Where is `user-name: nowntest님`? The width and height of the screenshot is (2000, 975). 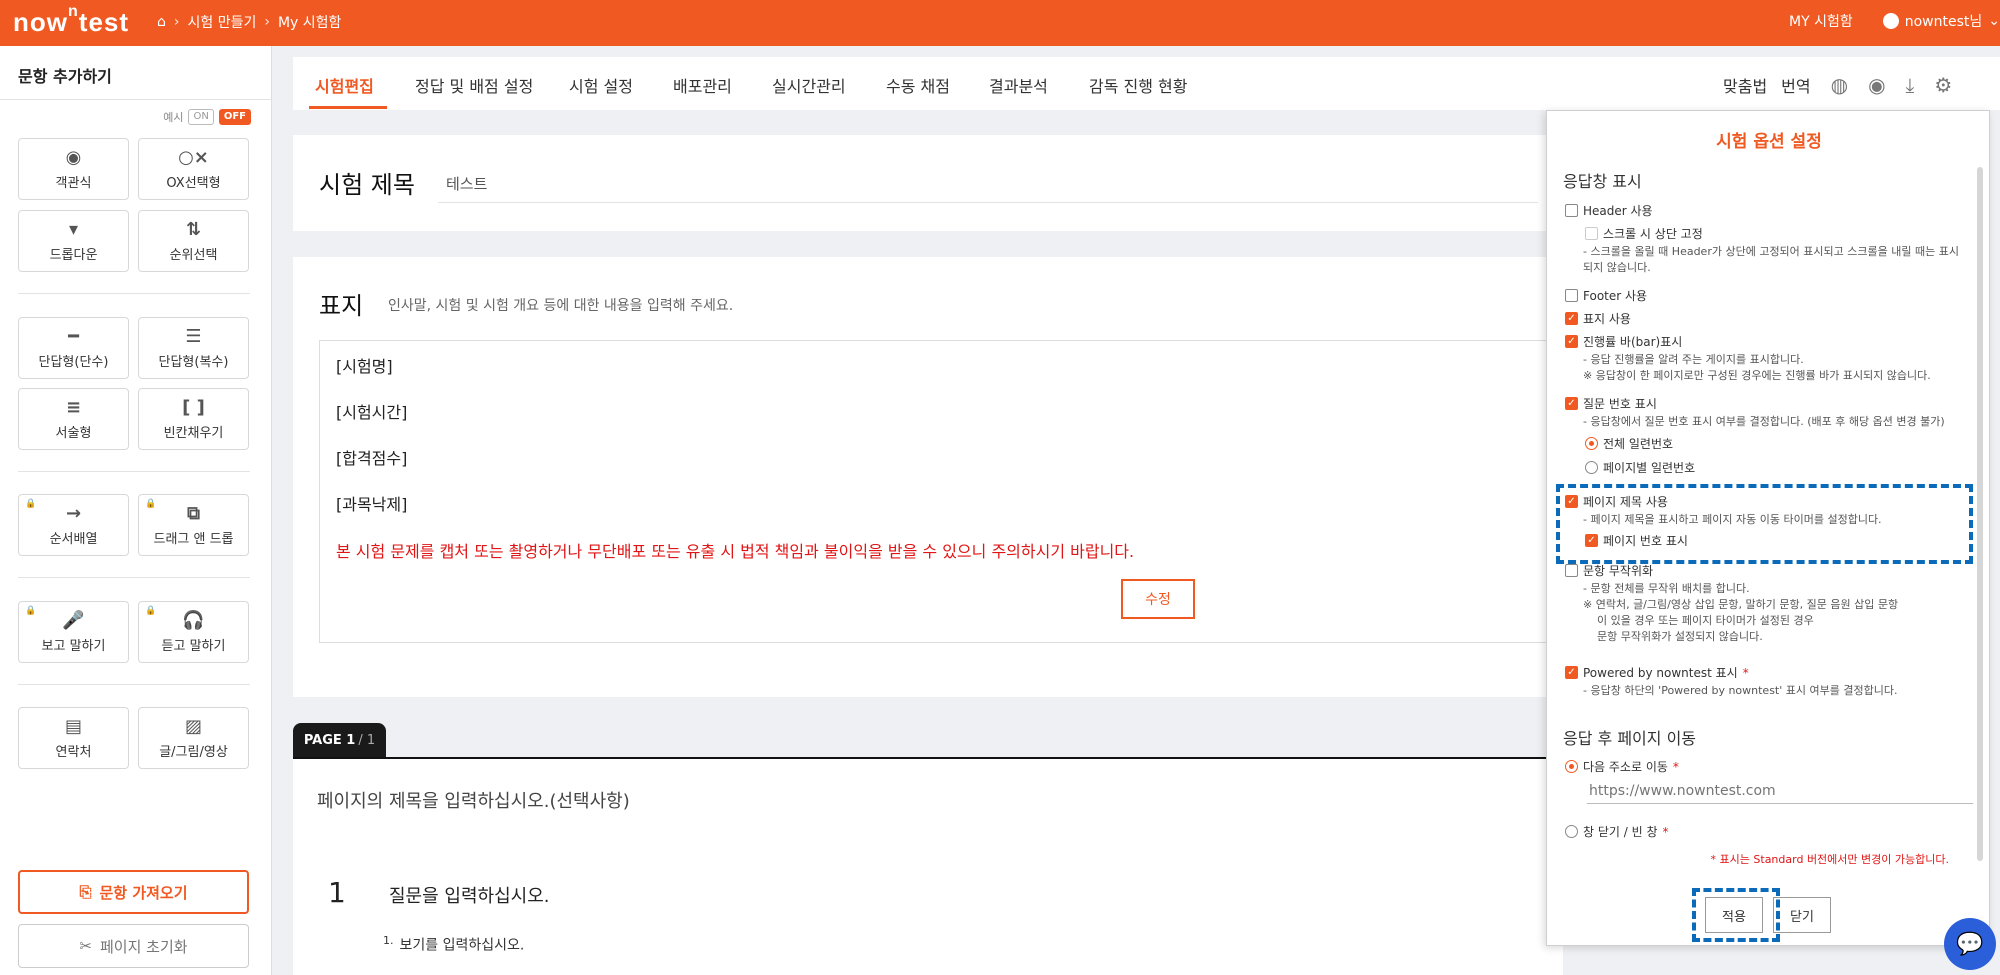 user-name: nowntest님 is located at coordinates (1943, 22).